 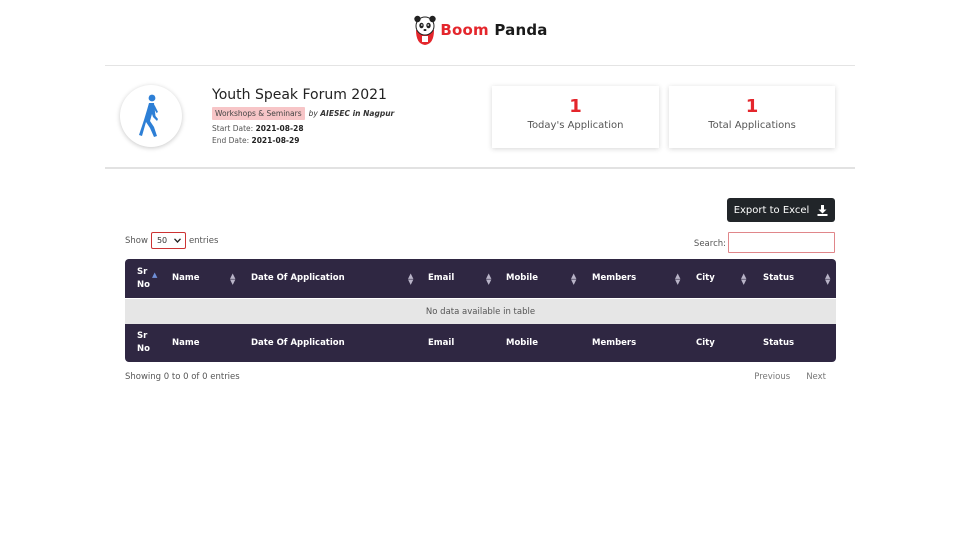 I want to click on footer-header-status: Status, so click(x=779, y=342).